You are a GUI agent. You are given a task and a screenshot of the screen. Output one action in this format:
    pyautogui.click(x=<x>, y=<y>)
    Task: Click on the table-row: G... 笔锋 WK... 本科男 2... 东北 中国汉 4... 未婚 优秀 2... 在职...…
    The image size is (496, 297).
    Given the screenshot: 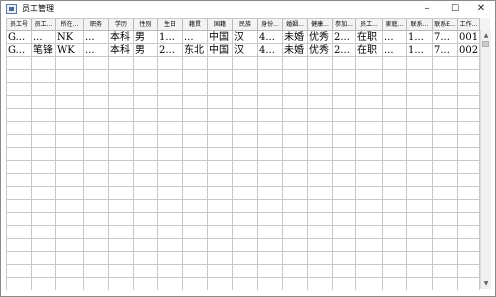 What is the action you would take?
    pyautogui.click(x=243, y=50)
    